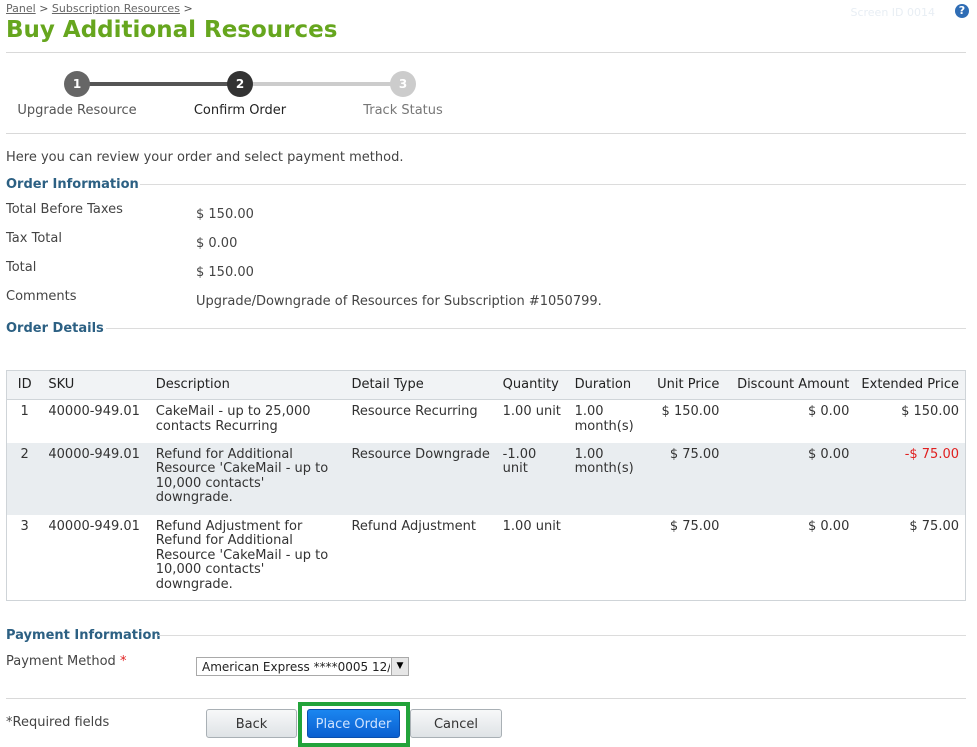 This screenshot has height=747, width=977. I want to click on cell-detail-type: Resource Downgrade, so click(421, 478).